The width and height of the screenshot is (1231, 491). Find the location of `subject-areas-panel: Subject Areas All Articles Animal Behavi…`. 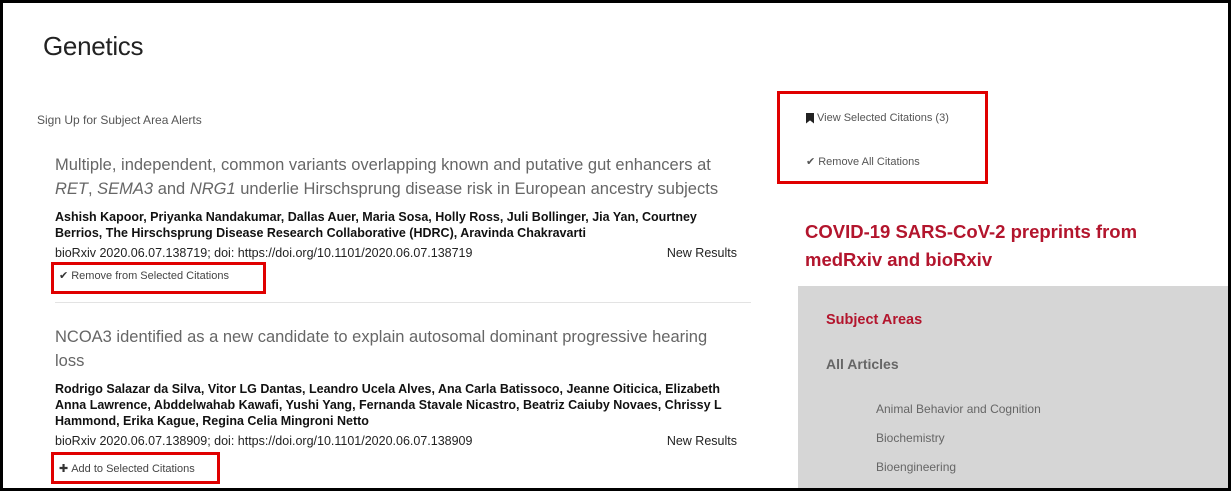

subject-areas-panel: Subject Areas All Articles Animal Behavi… is located at coordinates (1013, 387).